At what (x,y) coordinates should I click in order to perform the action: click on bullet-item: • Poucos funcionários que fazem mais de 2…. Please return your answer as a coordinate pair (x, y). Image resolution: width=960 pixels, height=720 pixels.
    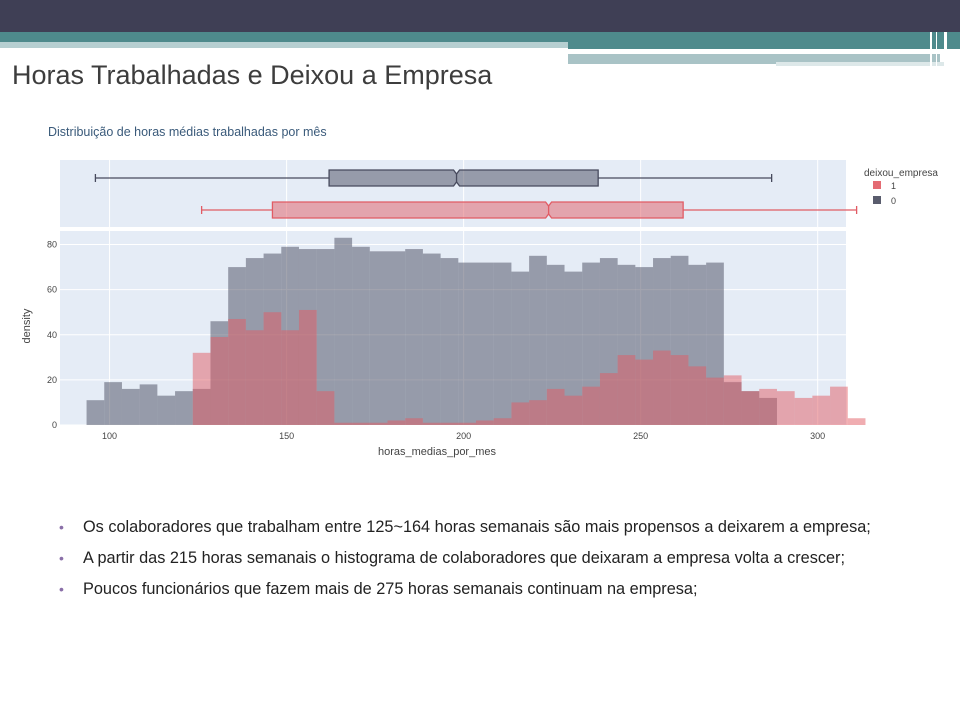
    Looking at the image, I should click on (498, 589).